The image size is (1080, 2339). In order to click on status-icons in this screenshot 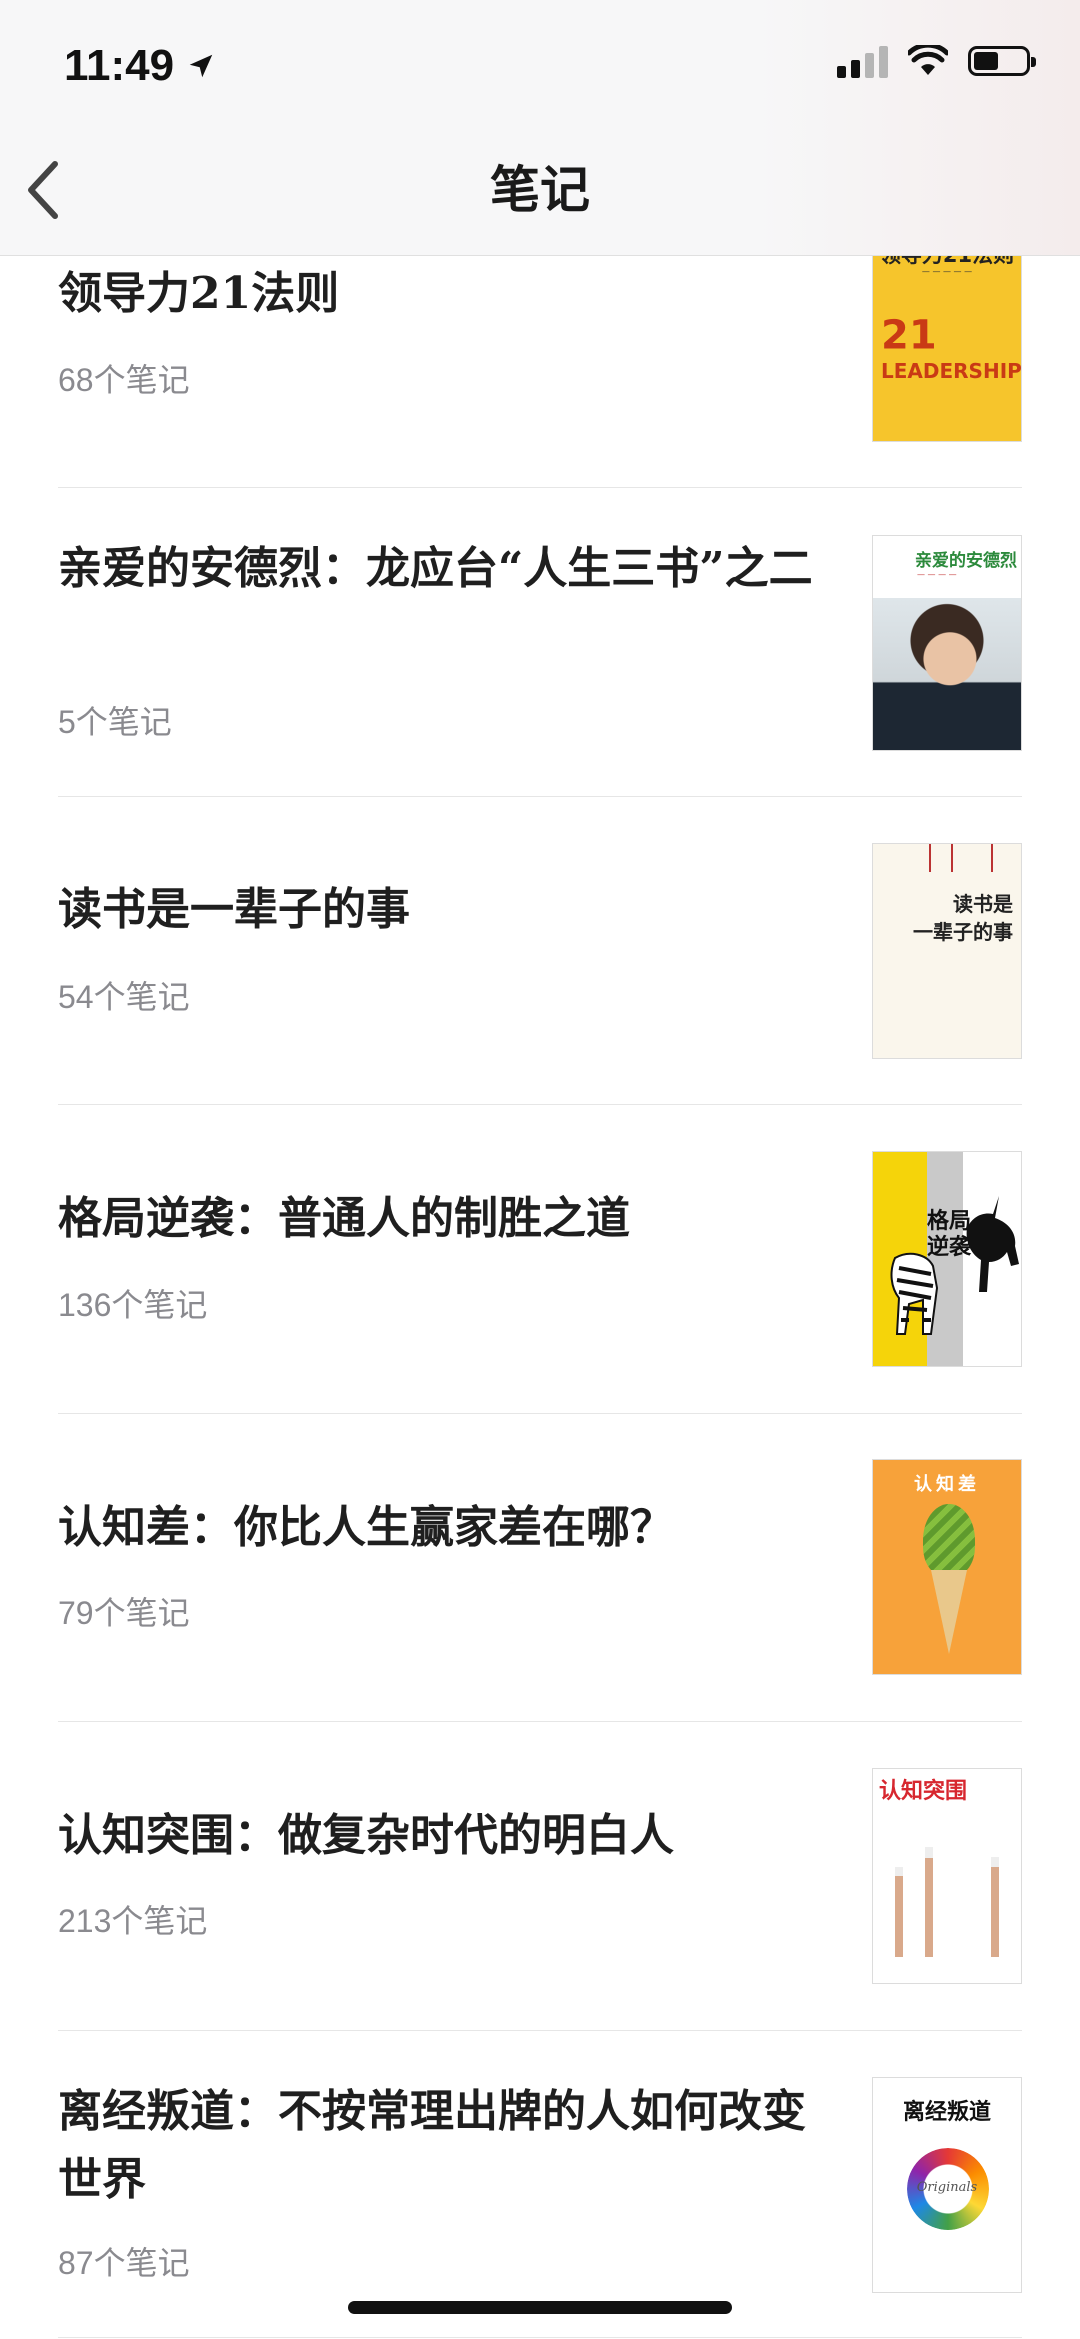, I will do `click(936, 61)`.